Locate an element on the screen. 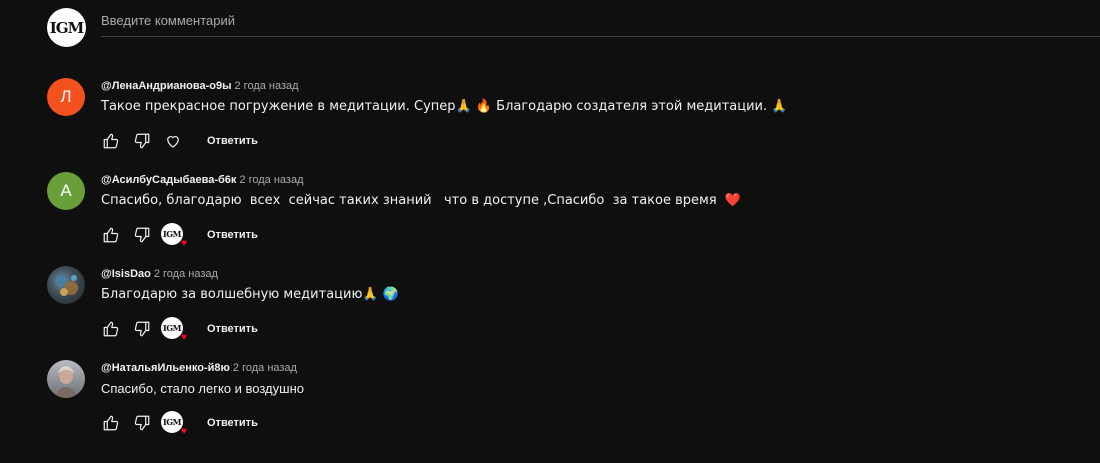 Image resolution: width=1100 pixels, height=463 pixels. comment-input is located at coordinates (600, 22).